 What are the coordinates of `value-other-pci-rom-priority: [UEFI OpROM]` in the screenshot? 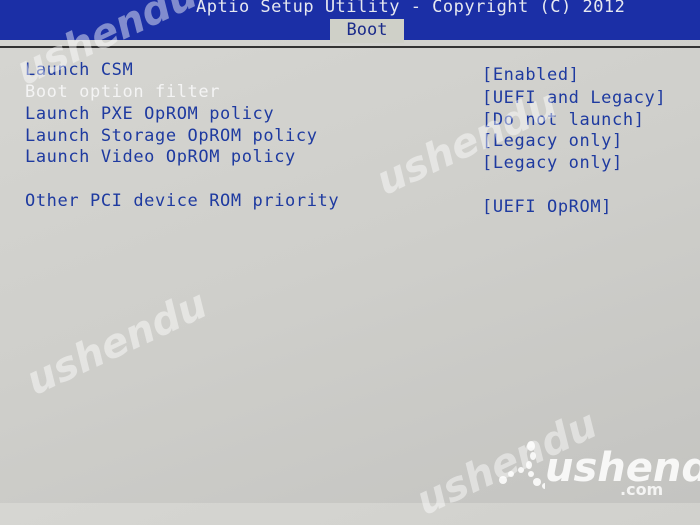 It's located at (547, 207).